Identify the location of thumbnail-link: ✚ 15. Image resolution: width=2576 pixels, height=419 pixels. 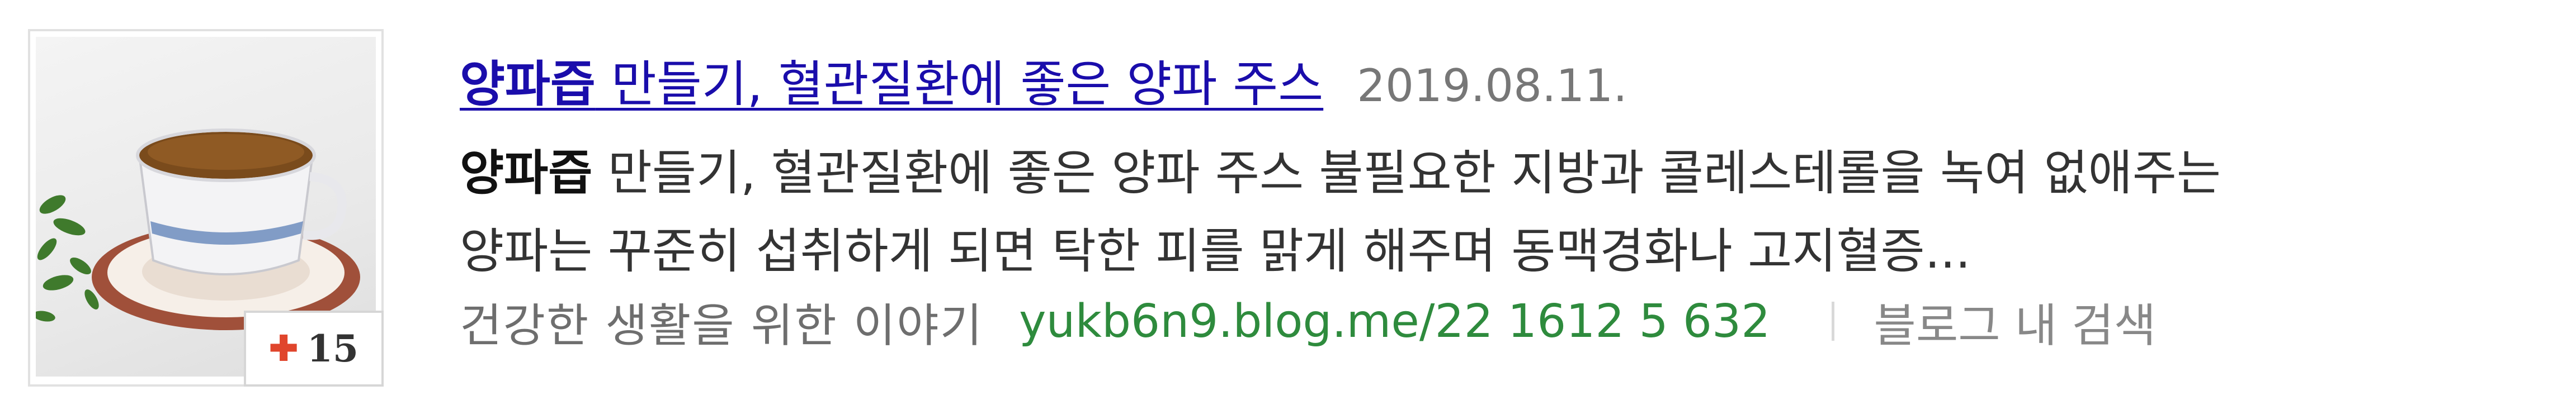
(206, 208).